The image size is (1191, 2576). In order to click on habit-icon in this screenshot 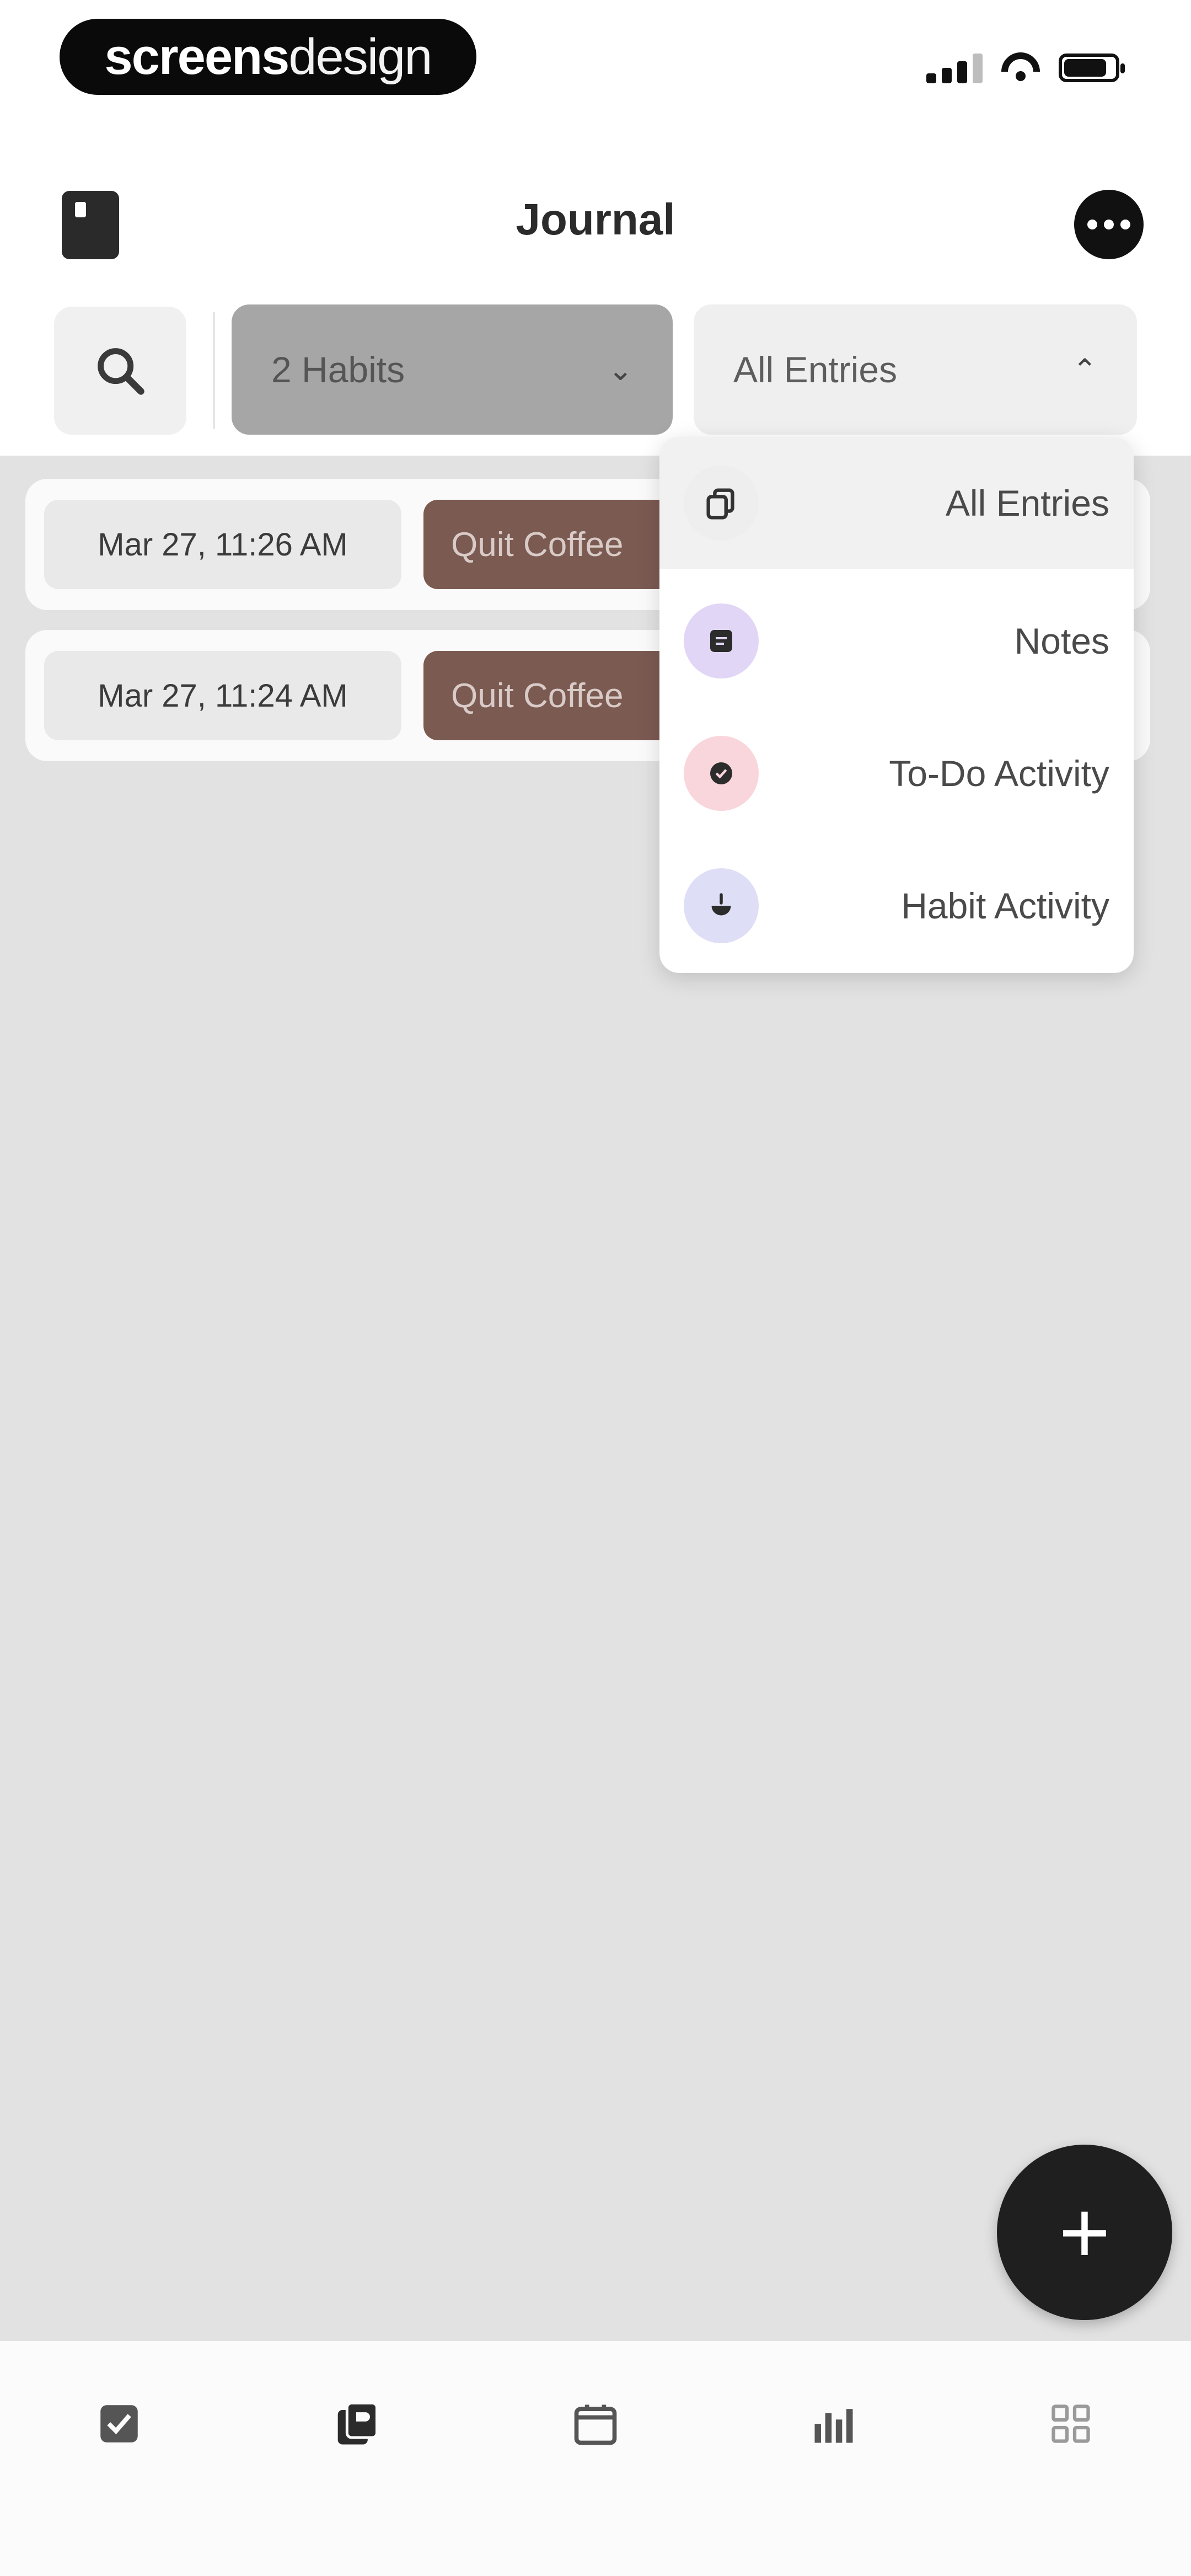, I will do `click(721, 905)`.